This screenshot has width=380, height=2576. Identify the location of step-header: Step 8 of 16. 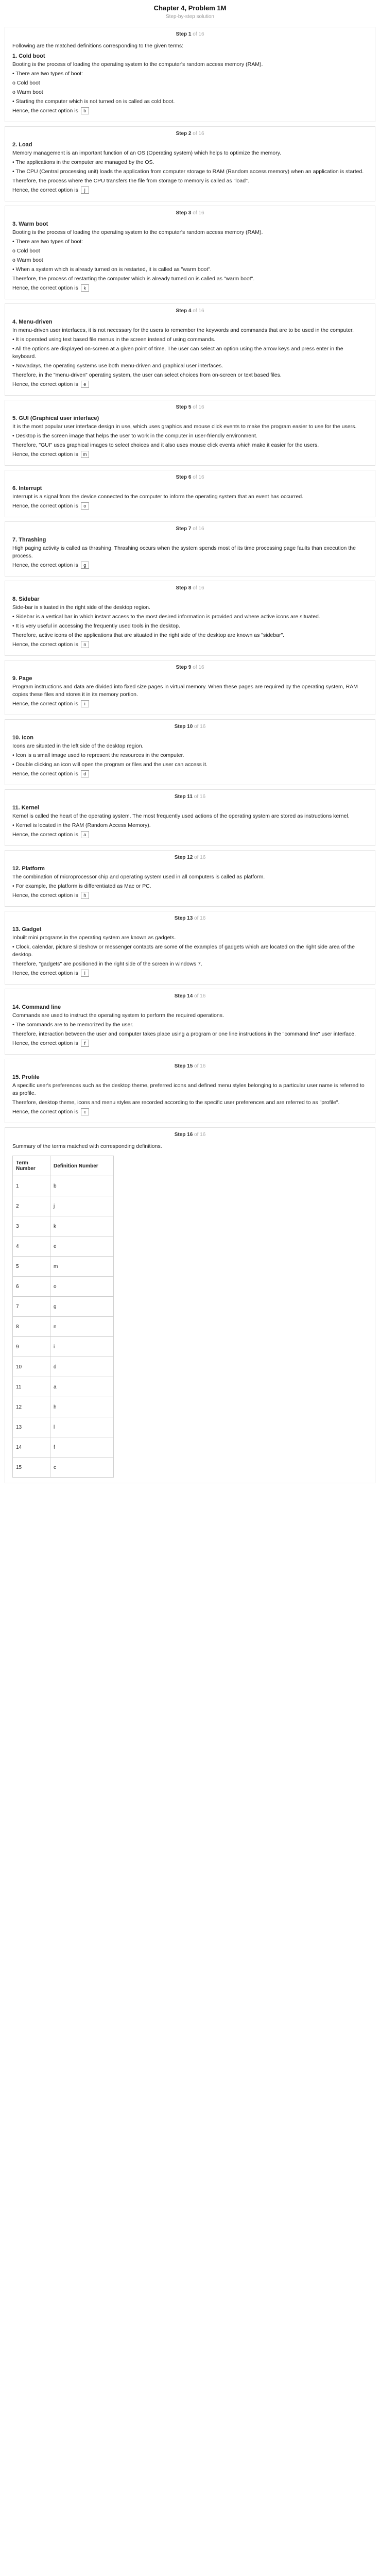
(190, 588).